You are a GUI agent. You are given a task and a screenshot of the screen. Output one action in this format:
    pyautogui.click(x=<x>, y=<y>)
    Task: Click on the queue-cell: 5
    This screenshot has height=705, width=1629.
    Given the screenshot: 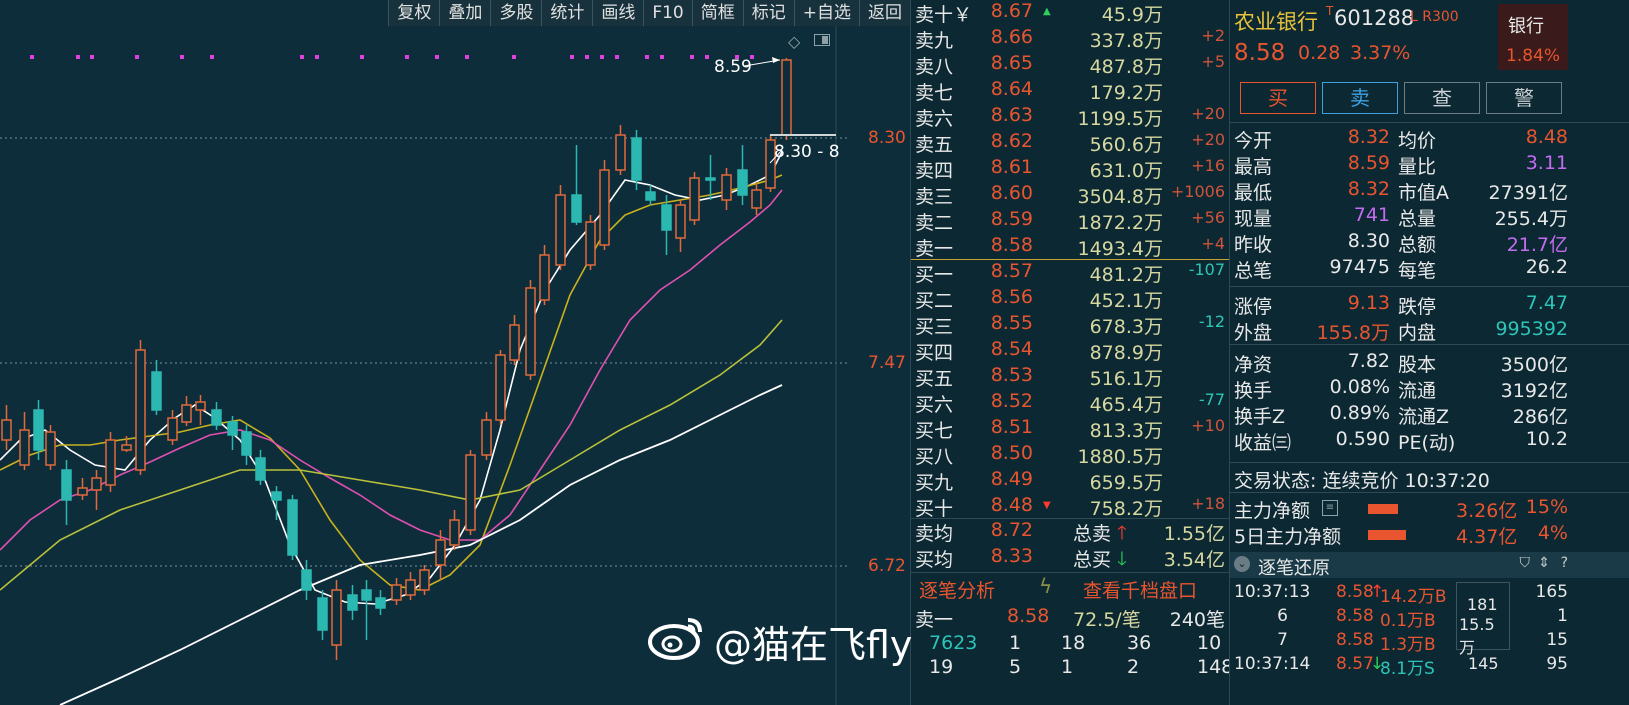 What is the action you would take?
    pyautogui.click(x=1015, y=667)
    